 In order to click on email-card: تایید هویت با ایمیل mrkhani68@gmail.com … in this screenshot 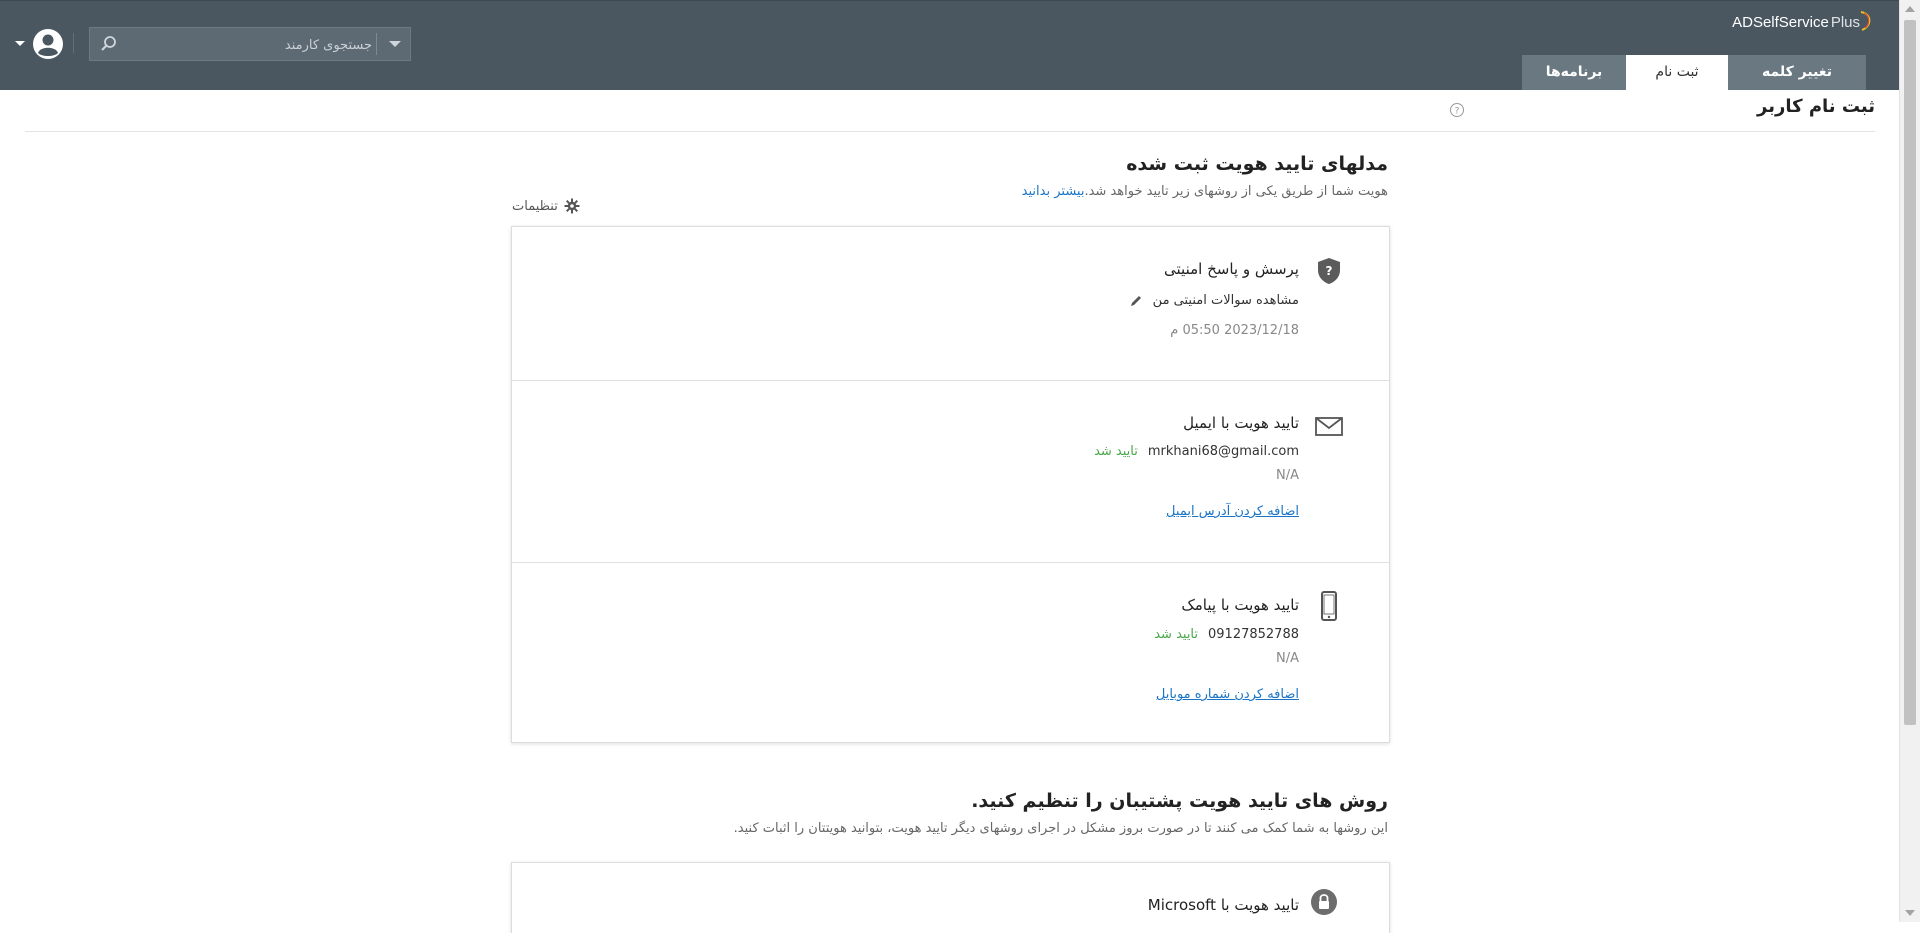, I will do `click(950, 472)`.